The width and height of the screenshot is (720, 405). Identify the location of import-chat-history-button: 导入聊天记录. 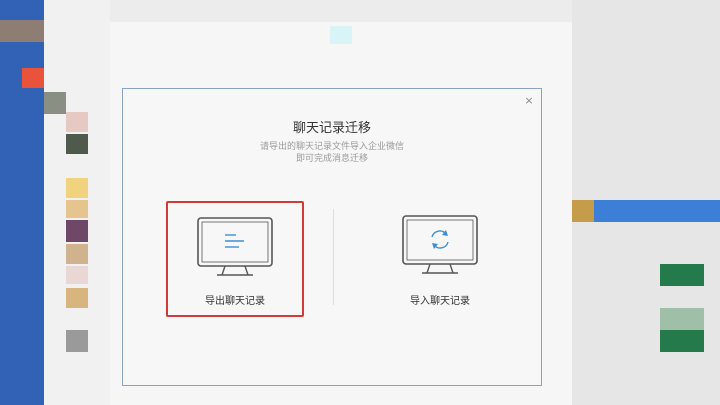
(440, 259).